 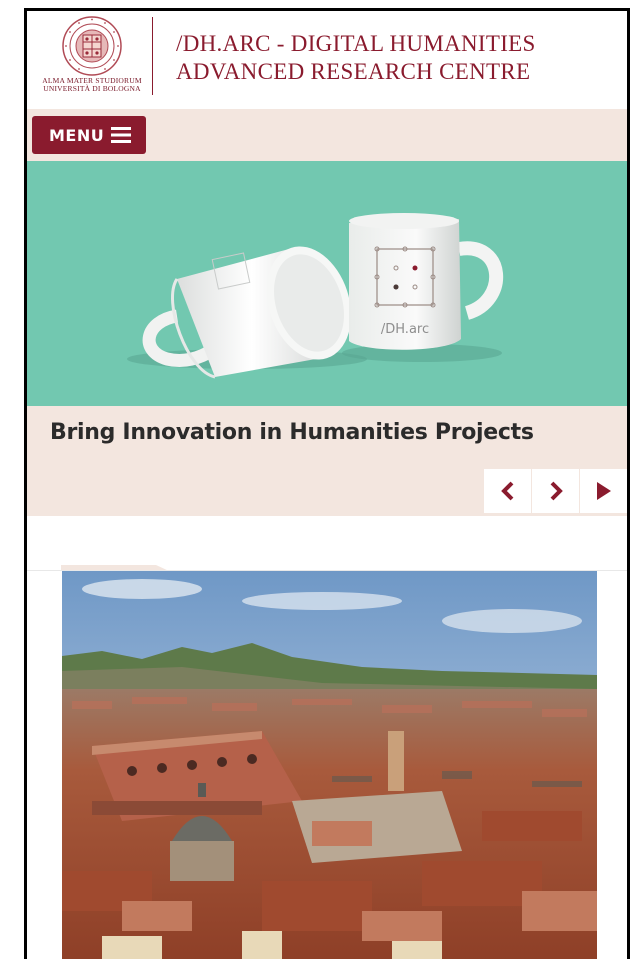 I want to click on previous-slide-button, so click(x=507, y=491).